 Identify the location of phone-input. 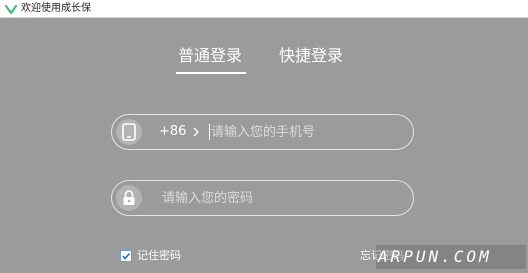
(306, 132).